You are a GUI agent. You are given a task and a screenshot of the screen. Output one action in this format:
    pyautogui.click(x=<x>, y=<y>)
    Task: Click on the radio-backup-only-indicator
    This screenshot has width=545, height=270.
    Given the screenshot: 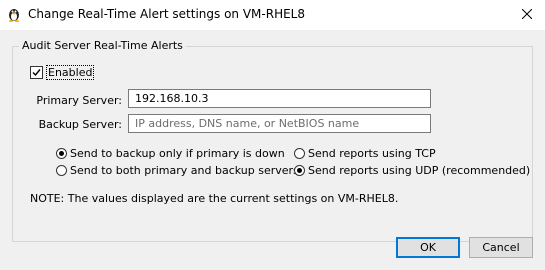 What is the action you would take?
    pyautogui.click(x=61, y=153)
    